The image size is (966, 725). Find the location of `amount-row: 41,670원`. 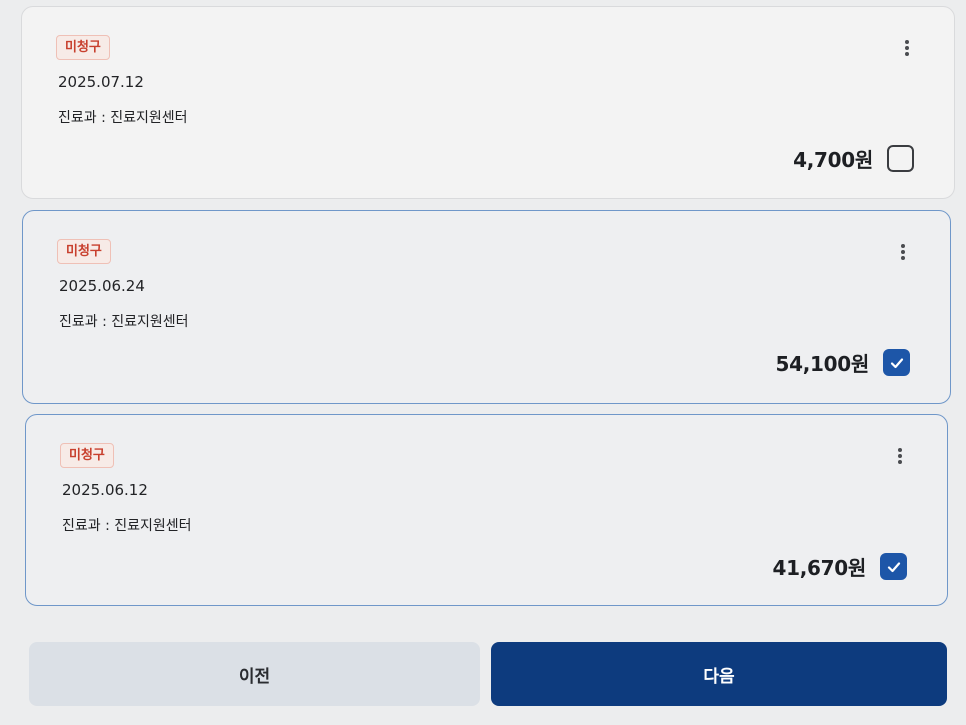

amount-row: 41,670원 is located at coordinates (840, 566).